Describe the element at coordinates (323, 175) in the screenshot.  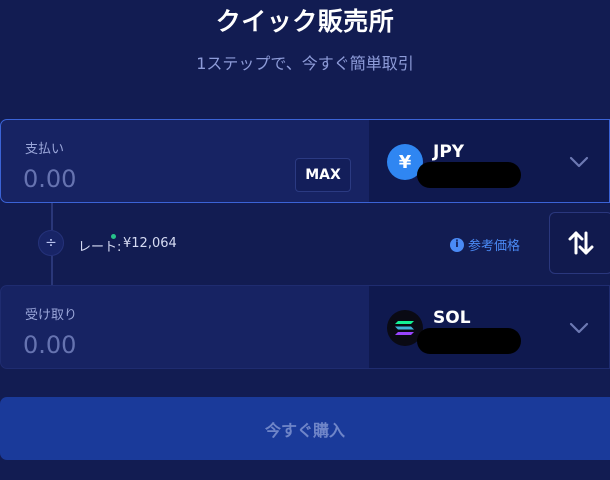
I see `max-button: MAX` at that location.